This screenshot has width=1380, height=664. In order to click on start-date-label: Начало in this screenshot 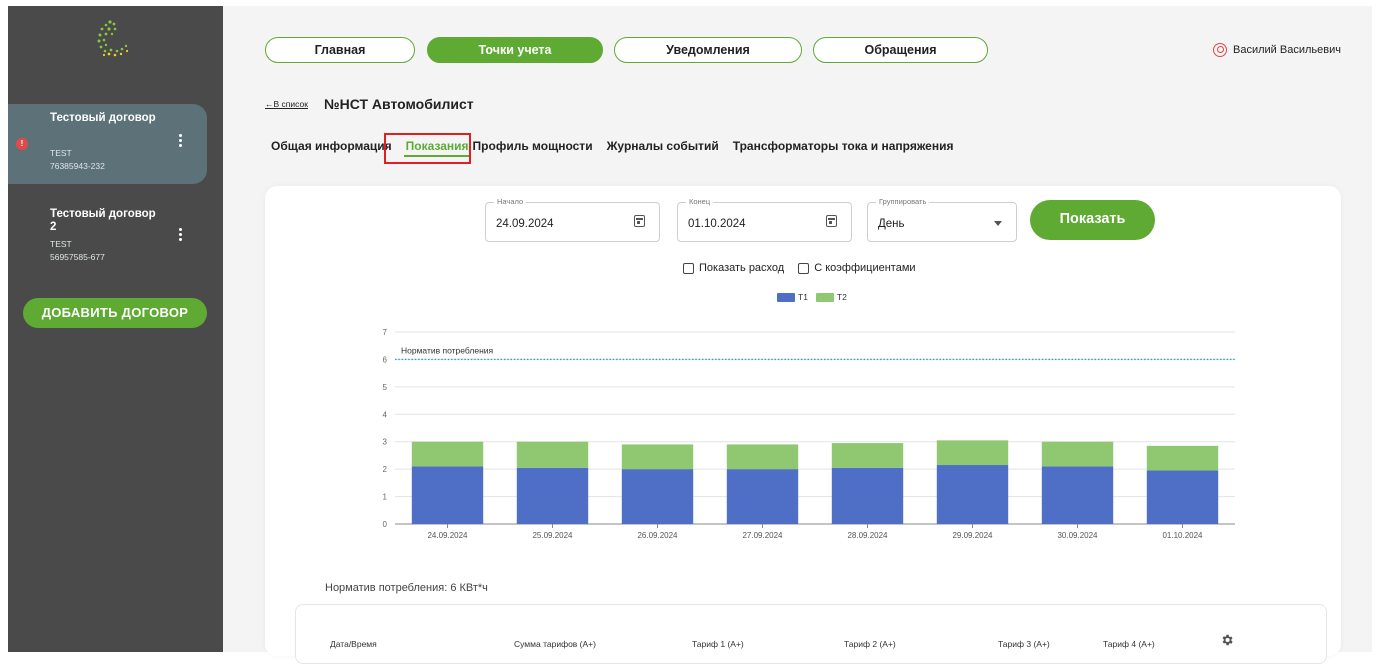, I will do `click(510, 201)`.